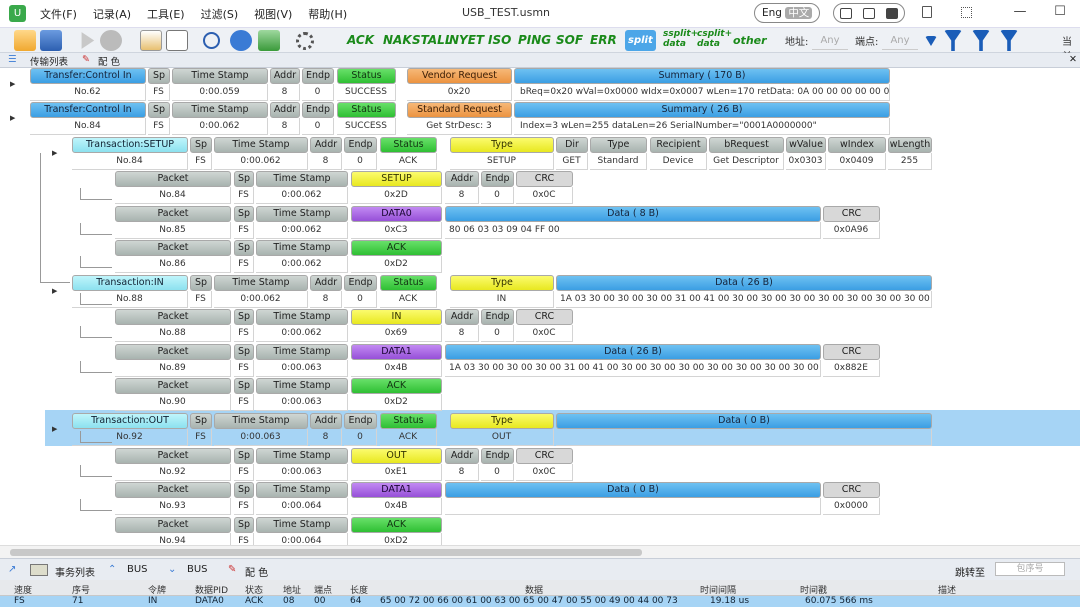 Image resolution: width=1080 pixels, height=607 pixels. What do you see at coordinates (806, 145) in the screenshot?
I see `wvalue-header: wValue` at bounding box center [806, 145].